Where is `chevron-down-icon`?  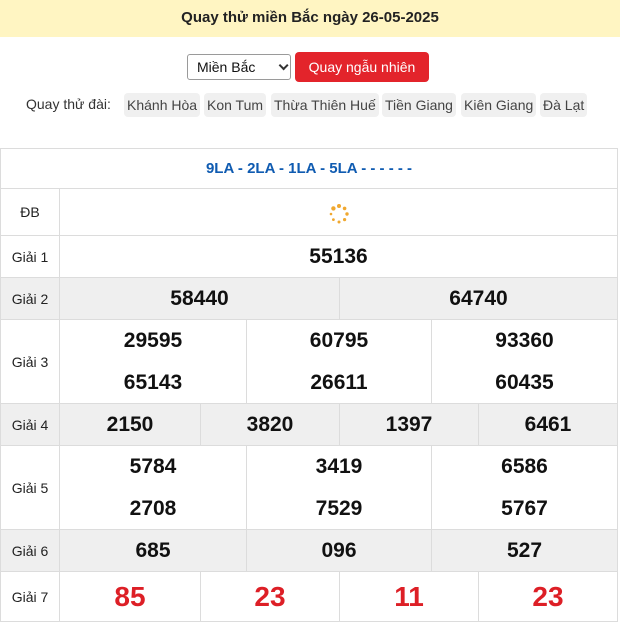
chevron-down-icon is located at coordinates (283, 65).